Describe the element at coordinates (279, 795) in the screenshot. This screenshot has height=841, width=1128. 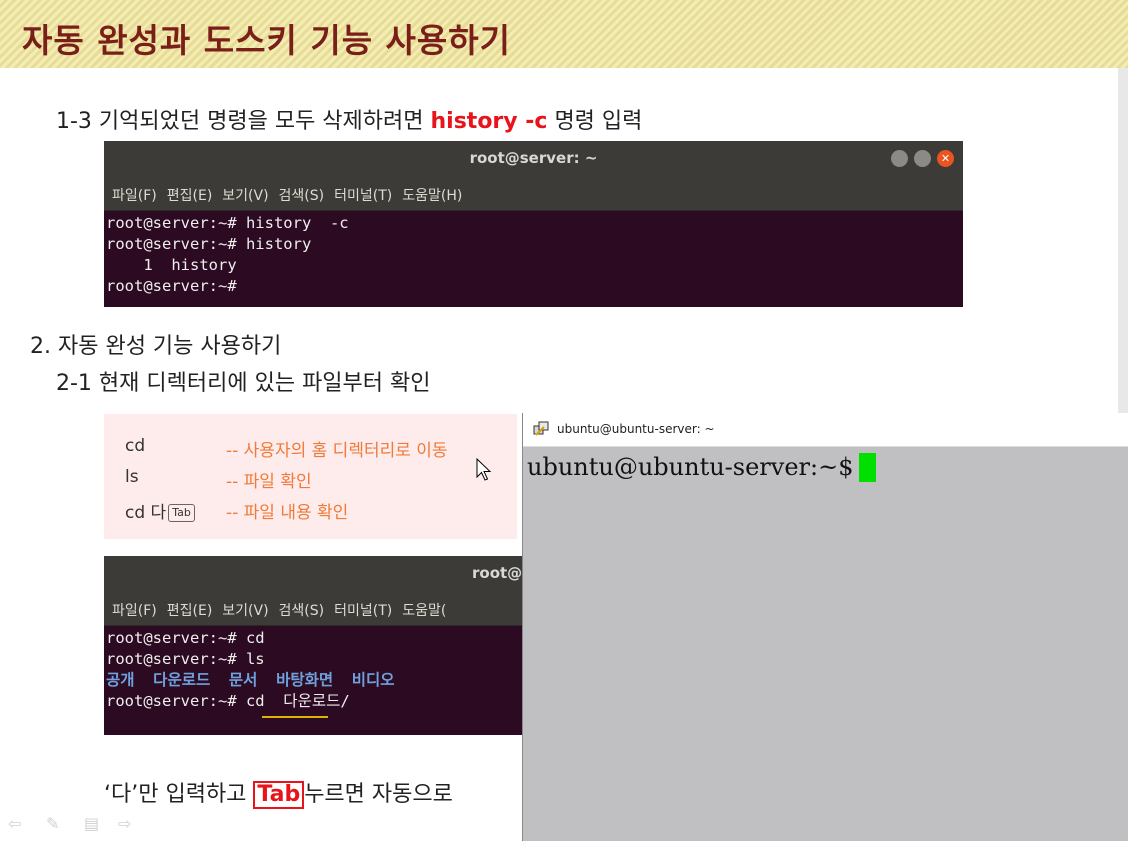
I see `tab-highlight: Tab` at that location.